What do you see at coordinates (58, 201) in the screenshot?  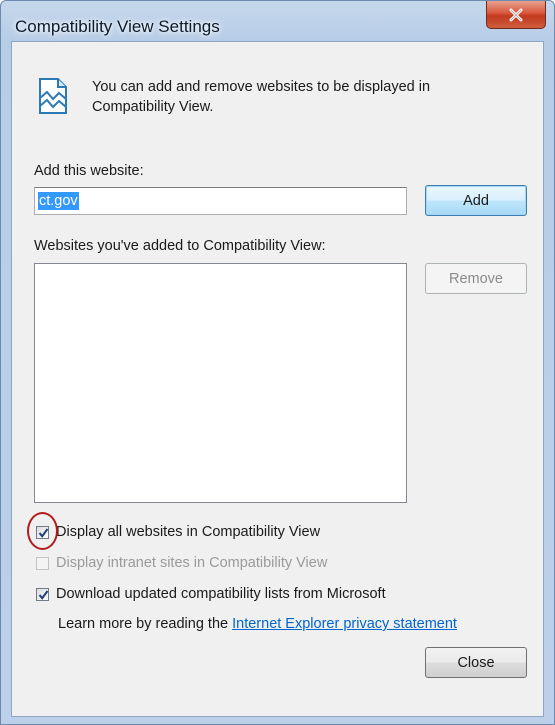 I see `add-website-value: ct.gov` at bounding box center [58, 201].